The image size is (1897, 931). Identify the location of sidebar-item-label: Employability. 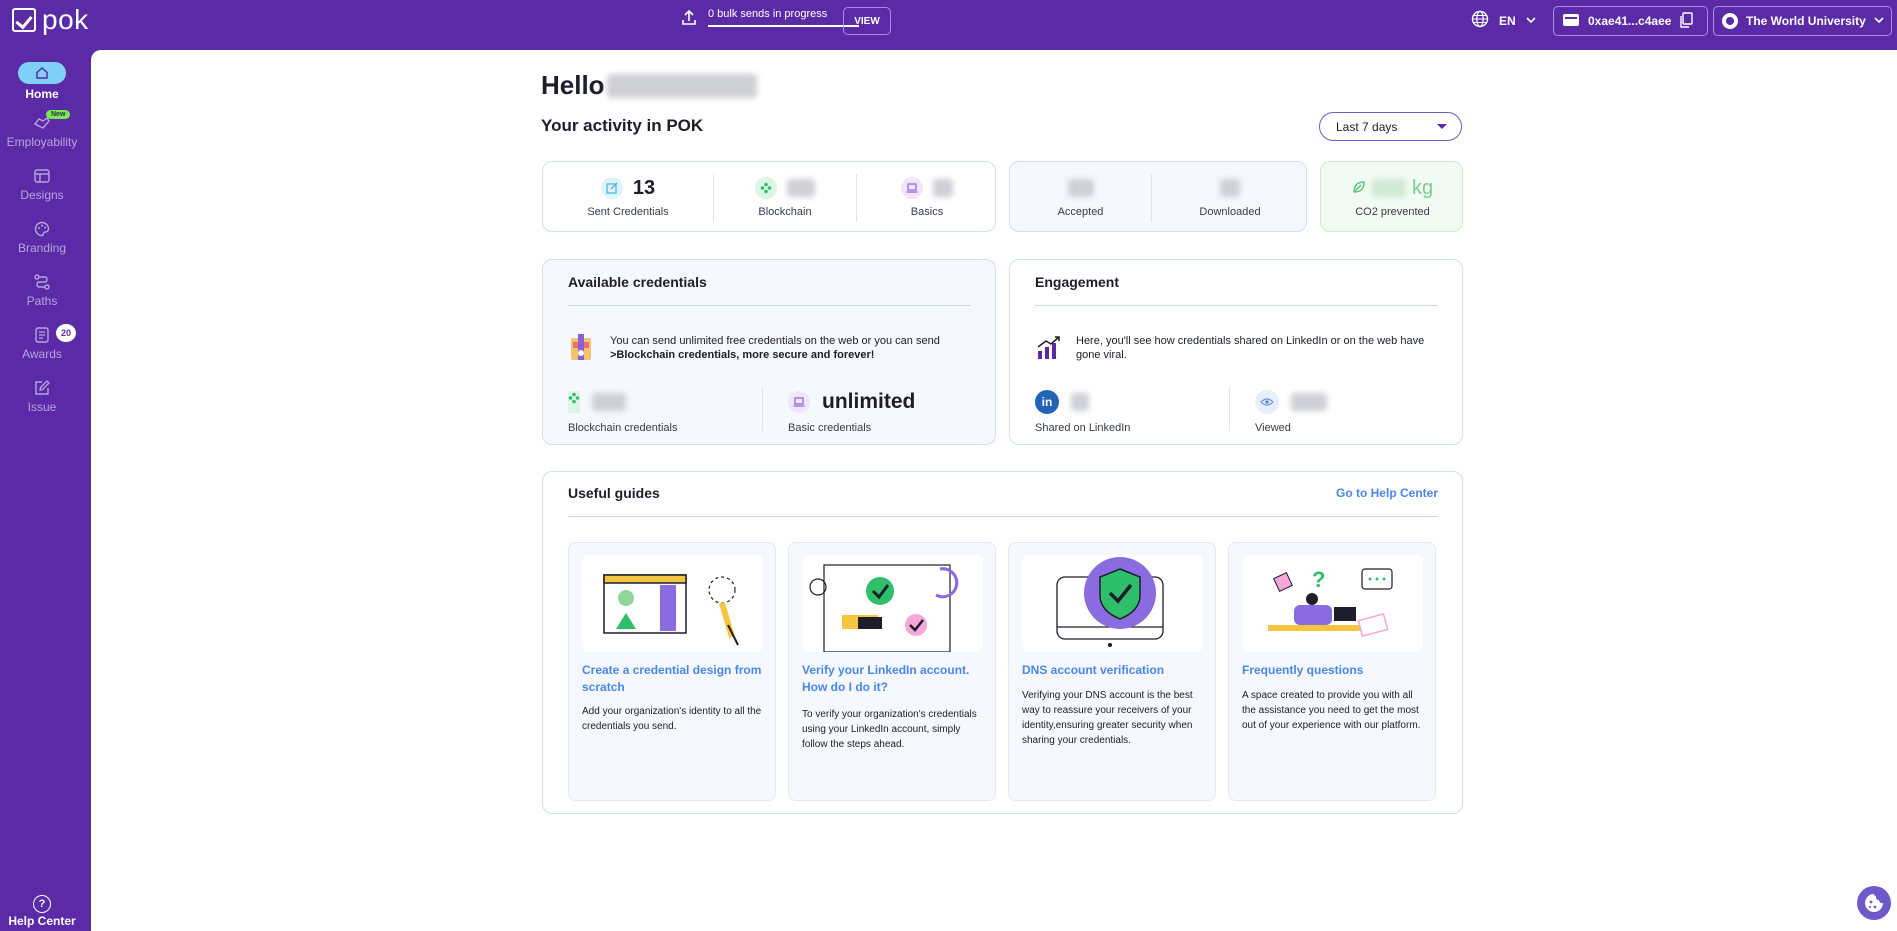
(42, 142).